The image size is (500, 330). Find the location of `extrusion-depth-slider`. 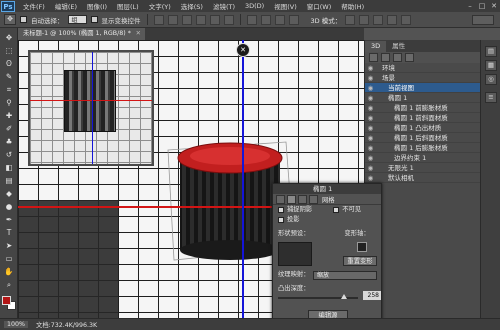

extrusion-depth-slider is located at coordinates (318, 296).